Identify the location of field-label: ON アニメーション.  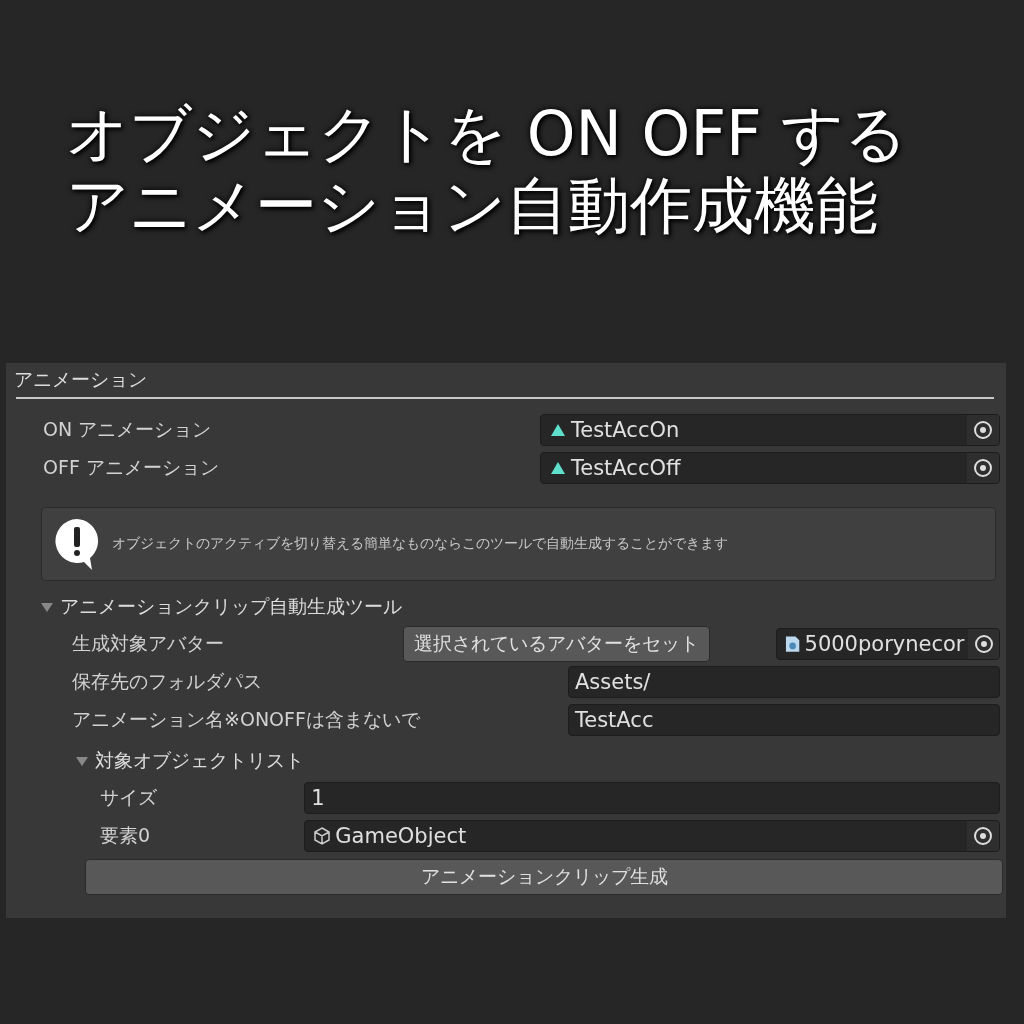
(128, 429).